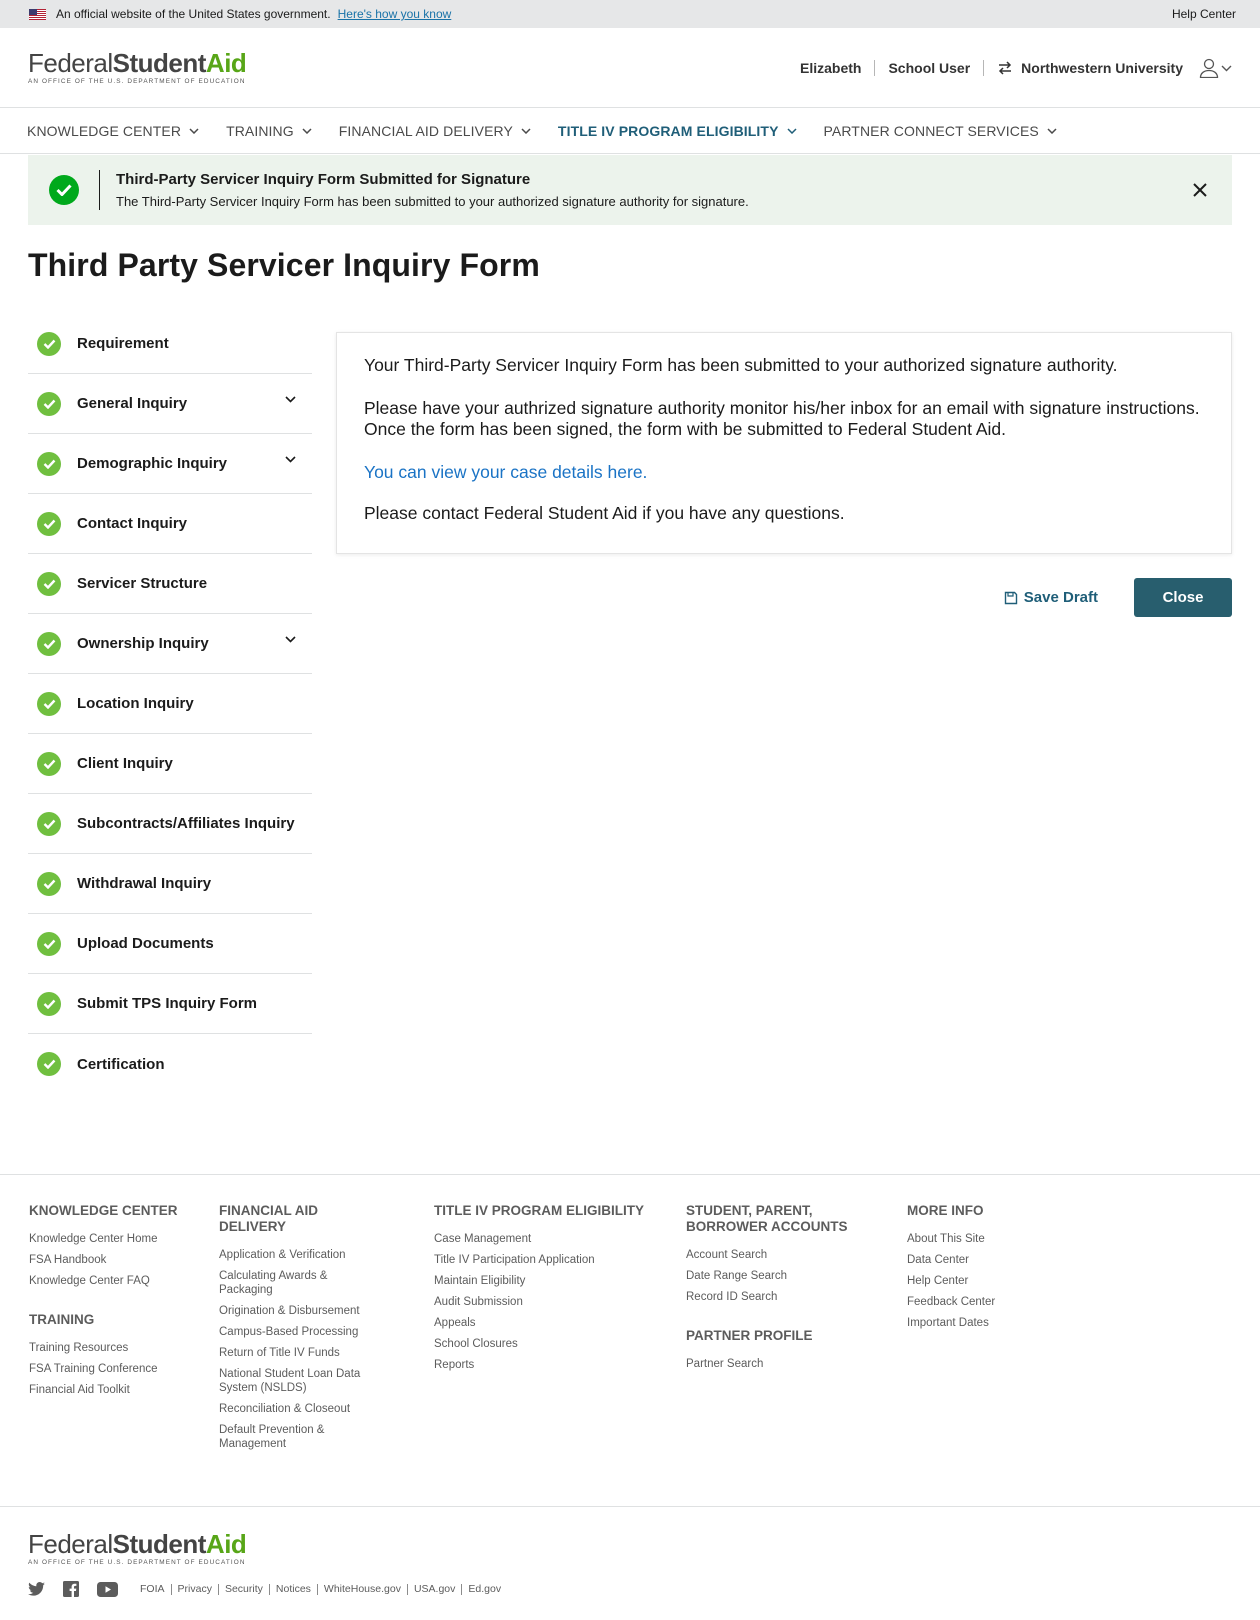 This screenshot has height=1620, width=1260. Describe the element at coordinates (677, 131) in the screenshot. I see `nav-title-iv-program-eligibility: Title IV Program Eligibility` at that location.